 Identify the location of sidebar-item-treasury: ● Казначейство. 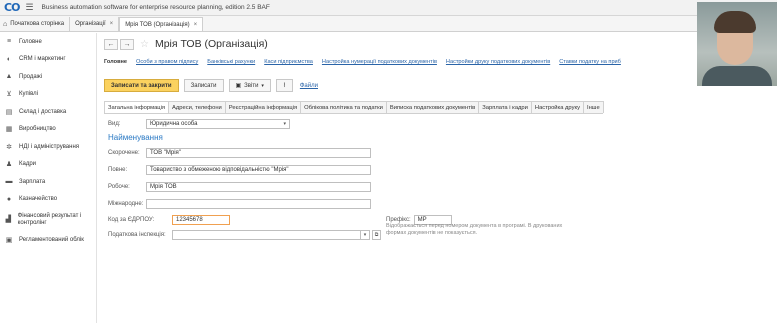
(48, 200).